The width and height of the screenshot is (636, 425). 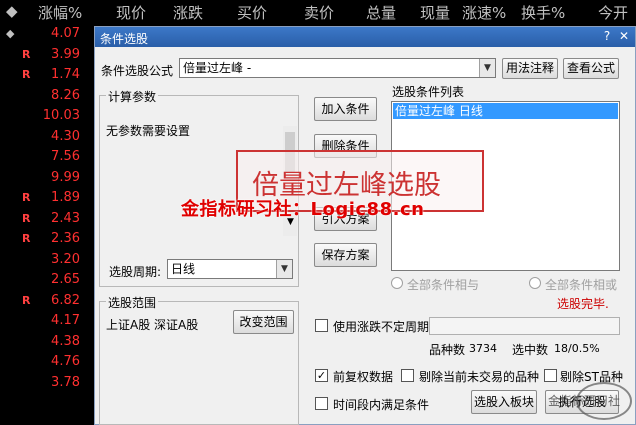 I want to click on col-last-volume: 现量, so click(x=435, y=12).